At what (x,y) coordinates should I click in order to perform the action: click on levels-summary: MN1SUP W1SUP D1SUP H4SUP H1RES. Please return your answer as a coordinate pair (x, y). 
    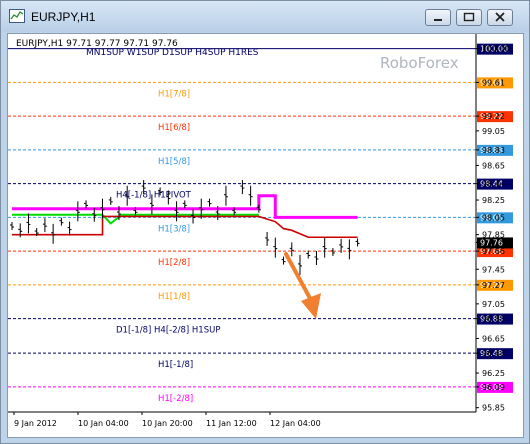
    Looking at the image, I should click on (172, 53).